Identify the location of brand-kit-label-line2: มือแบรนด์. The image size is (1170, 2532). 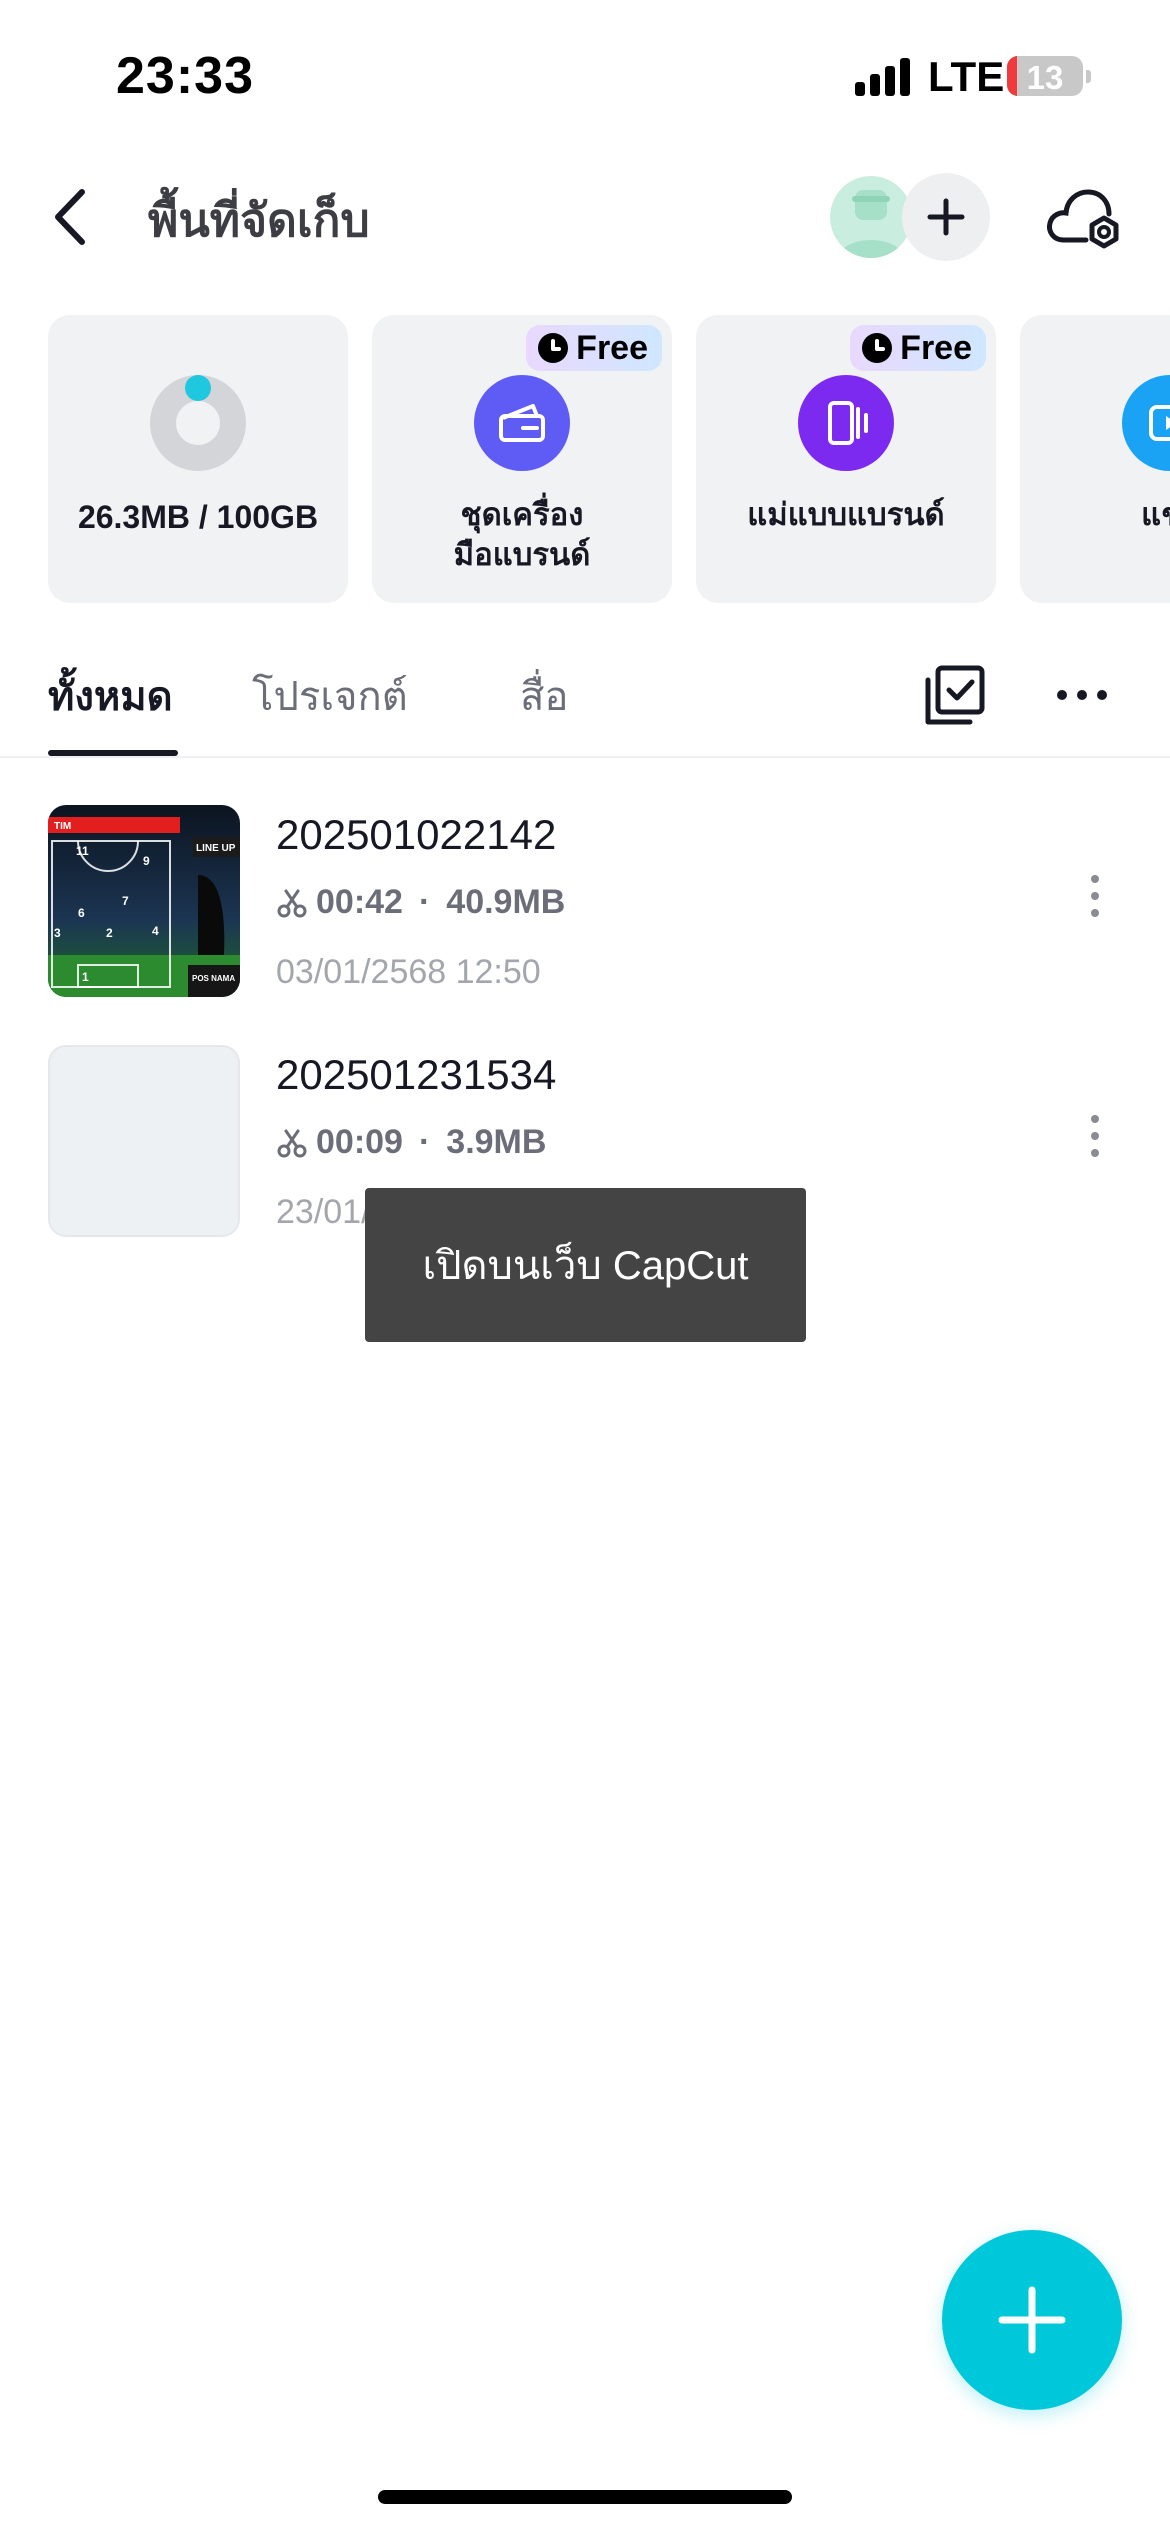
(522, 554).